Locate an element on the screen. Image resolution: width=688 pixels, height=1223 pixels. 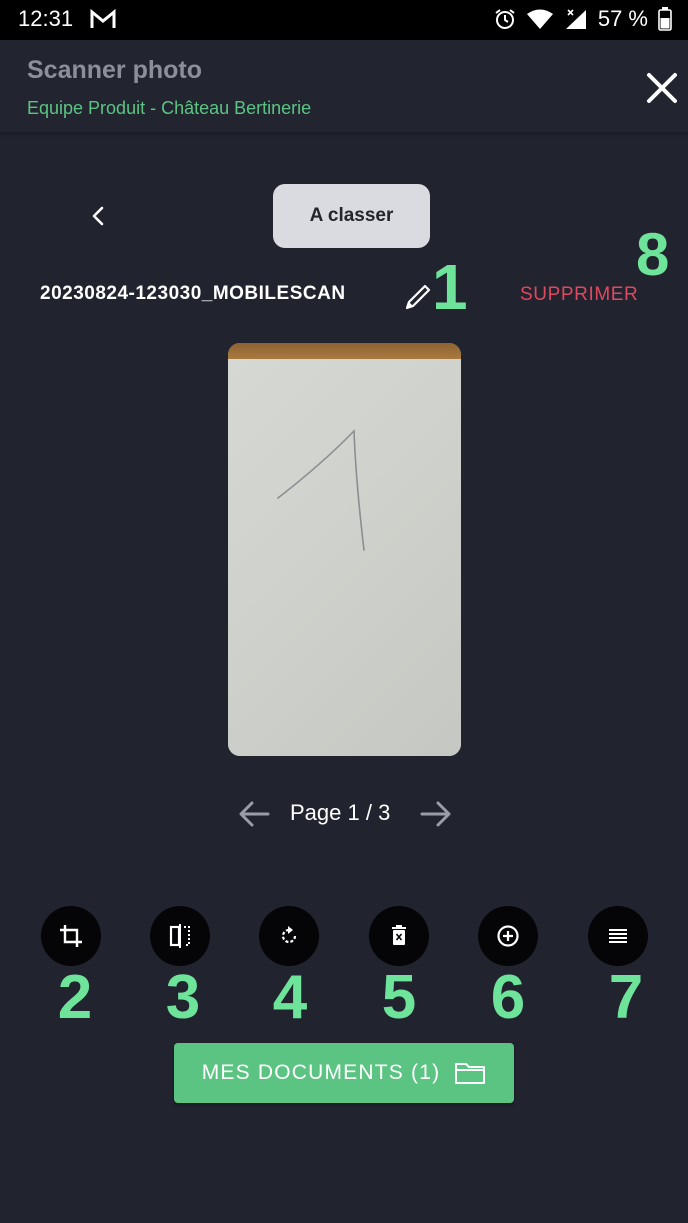
page-title: Scanner photo is located at coordinates (115, 70).